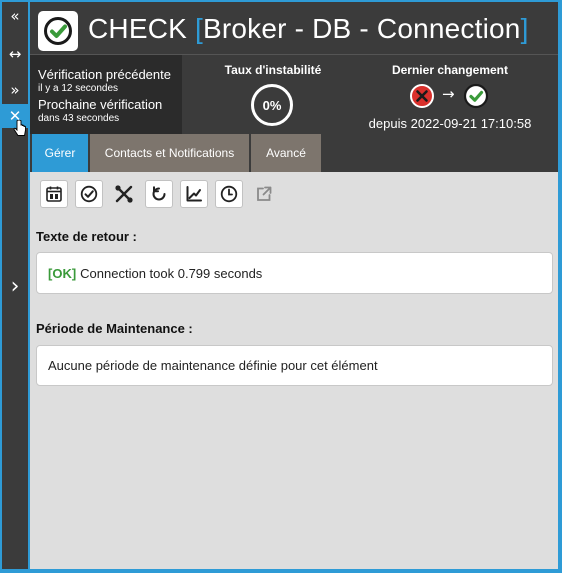  What do you see at coordinates (60, 153) in the screenshot?
I see `tab-manage: Gérer` at bounding box center [60, 153].